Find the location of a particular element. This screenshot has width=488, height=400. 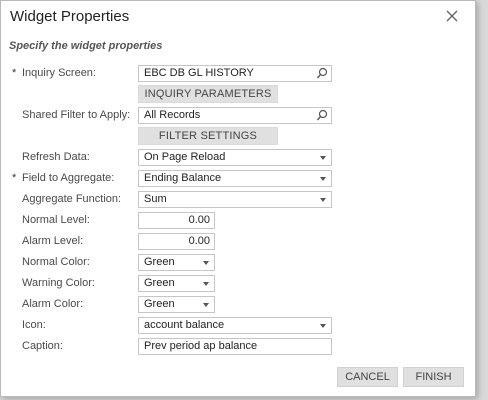

normal-color-value: Green is located at coordinates (159, 262).